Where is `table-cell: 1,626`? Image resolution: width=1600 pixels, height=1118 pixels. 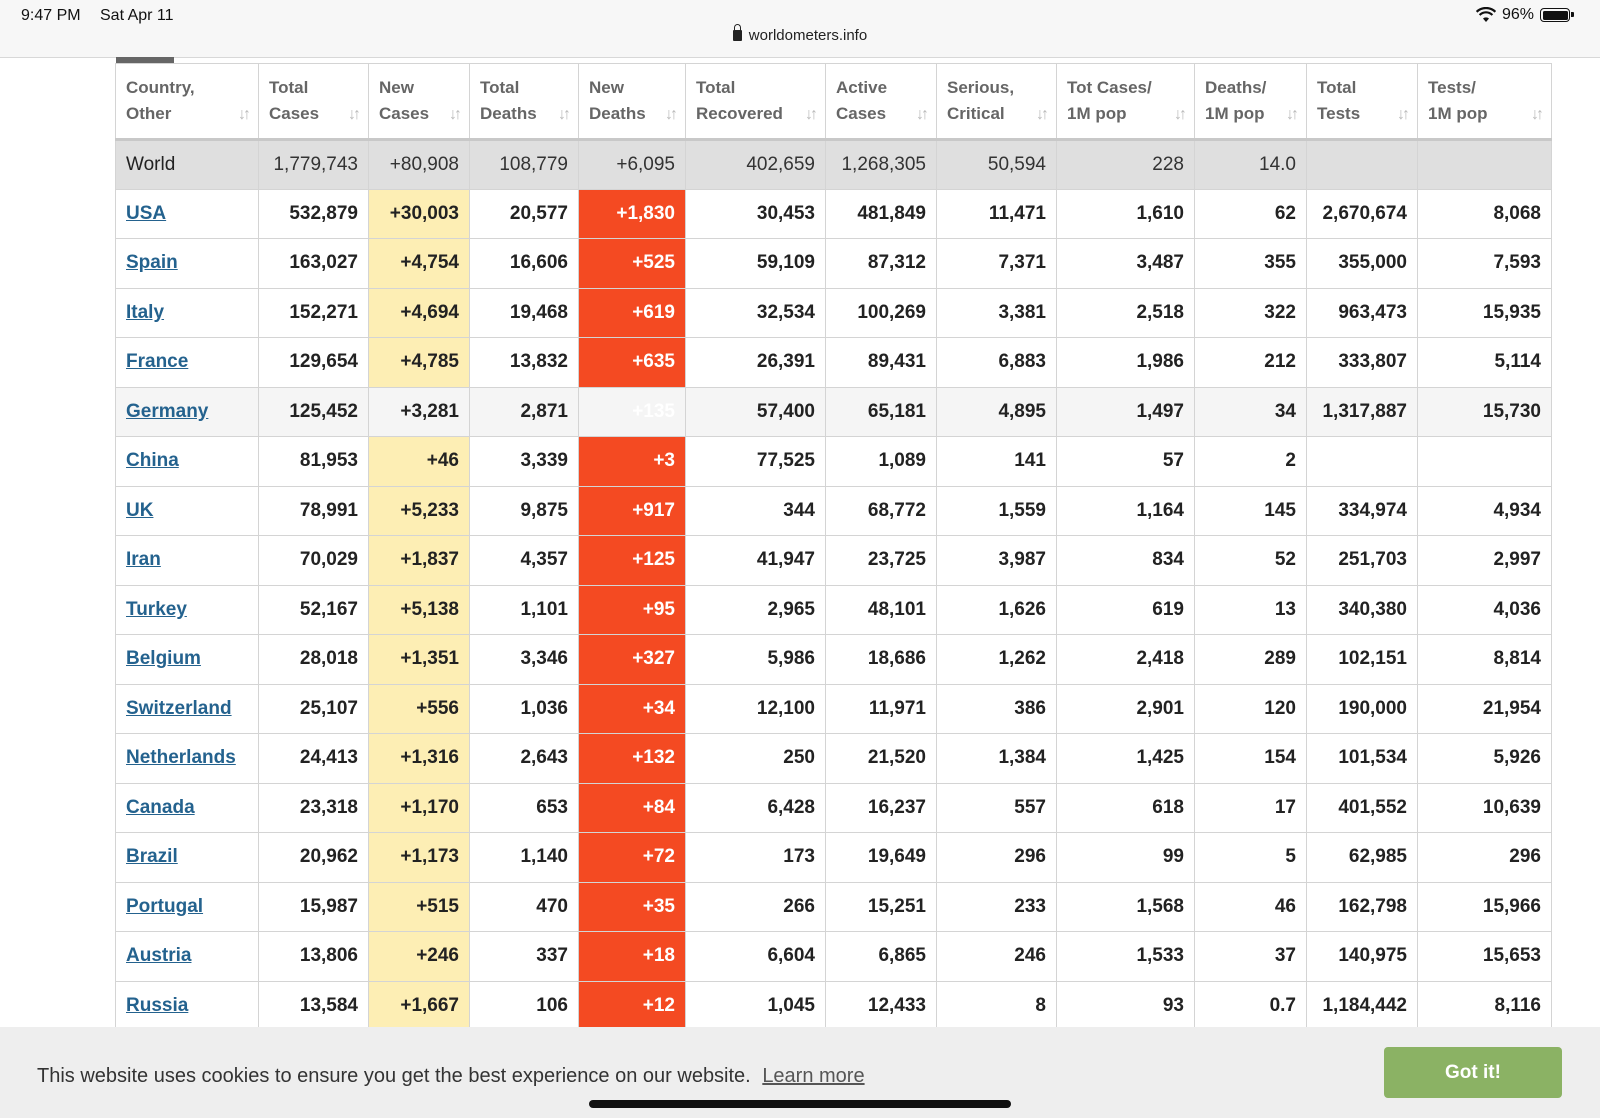
table-cell: 1,626 is located at coordinates (996, 609).